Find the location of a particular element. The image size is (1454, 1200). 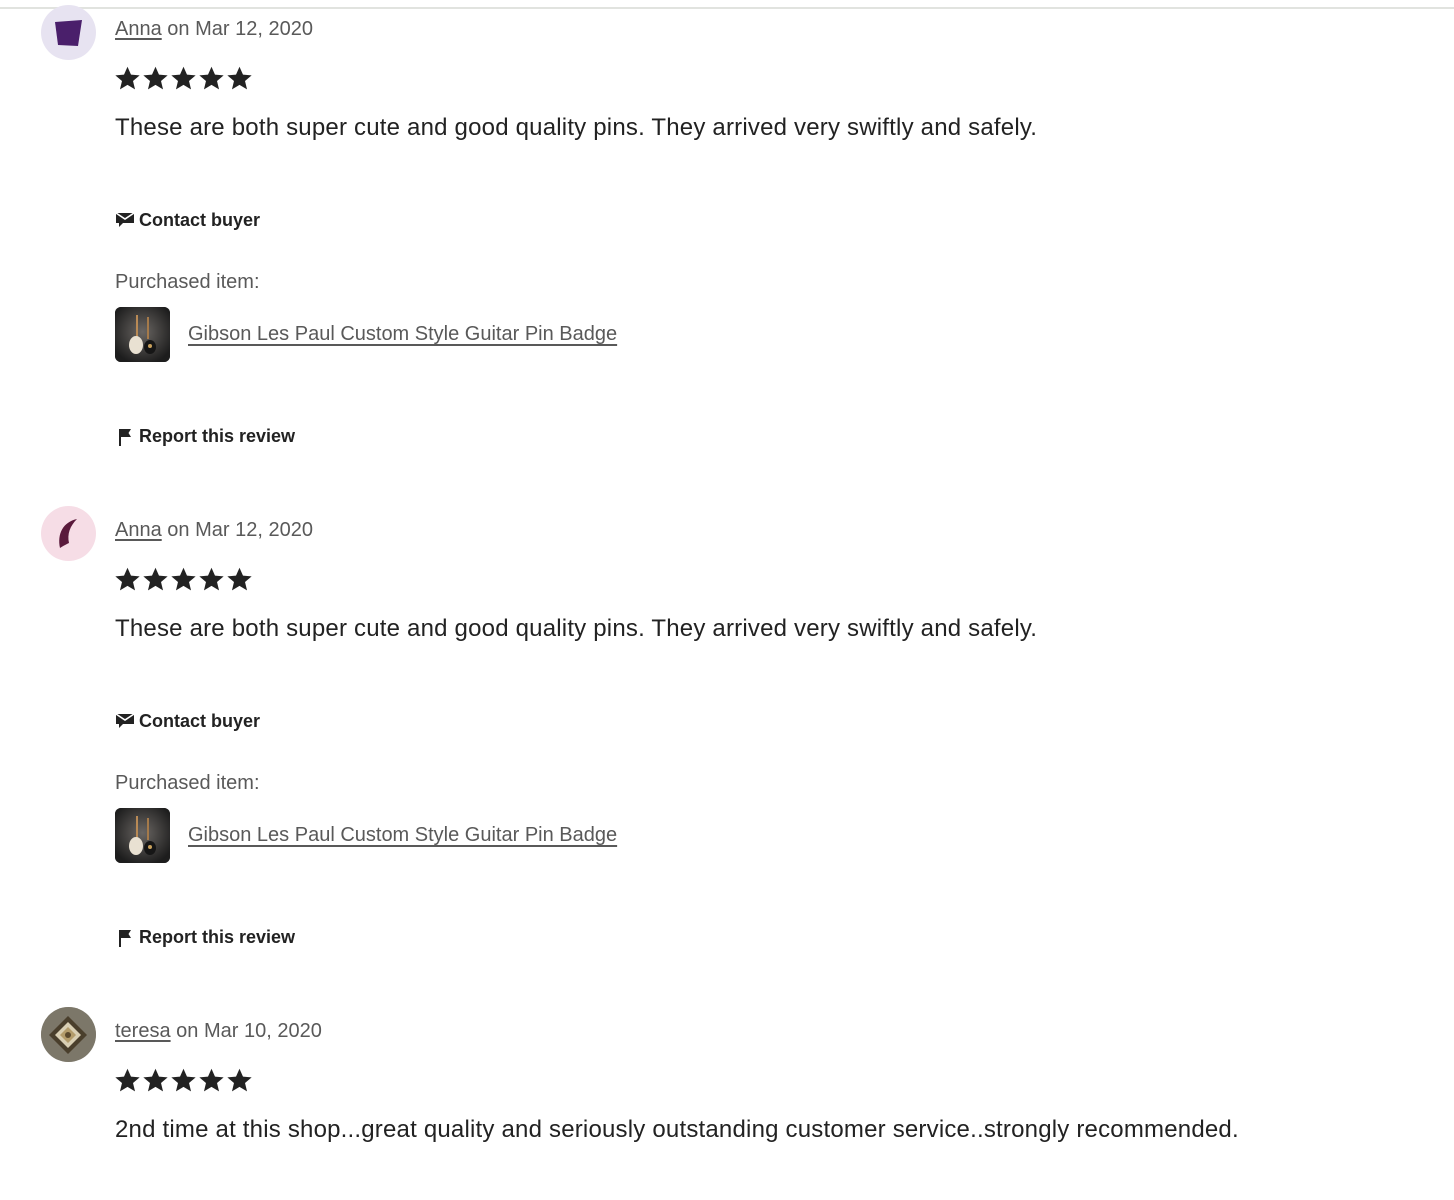

purple-square-avatar-icon is located at coordinates (68, 32).